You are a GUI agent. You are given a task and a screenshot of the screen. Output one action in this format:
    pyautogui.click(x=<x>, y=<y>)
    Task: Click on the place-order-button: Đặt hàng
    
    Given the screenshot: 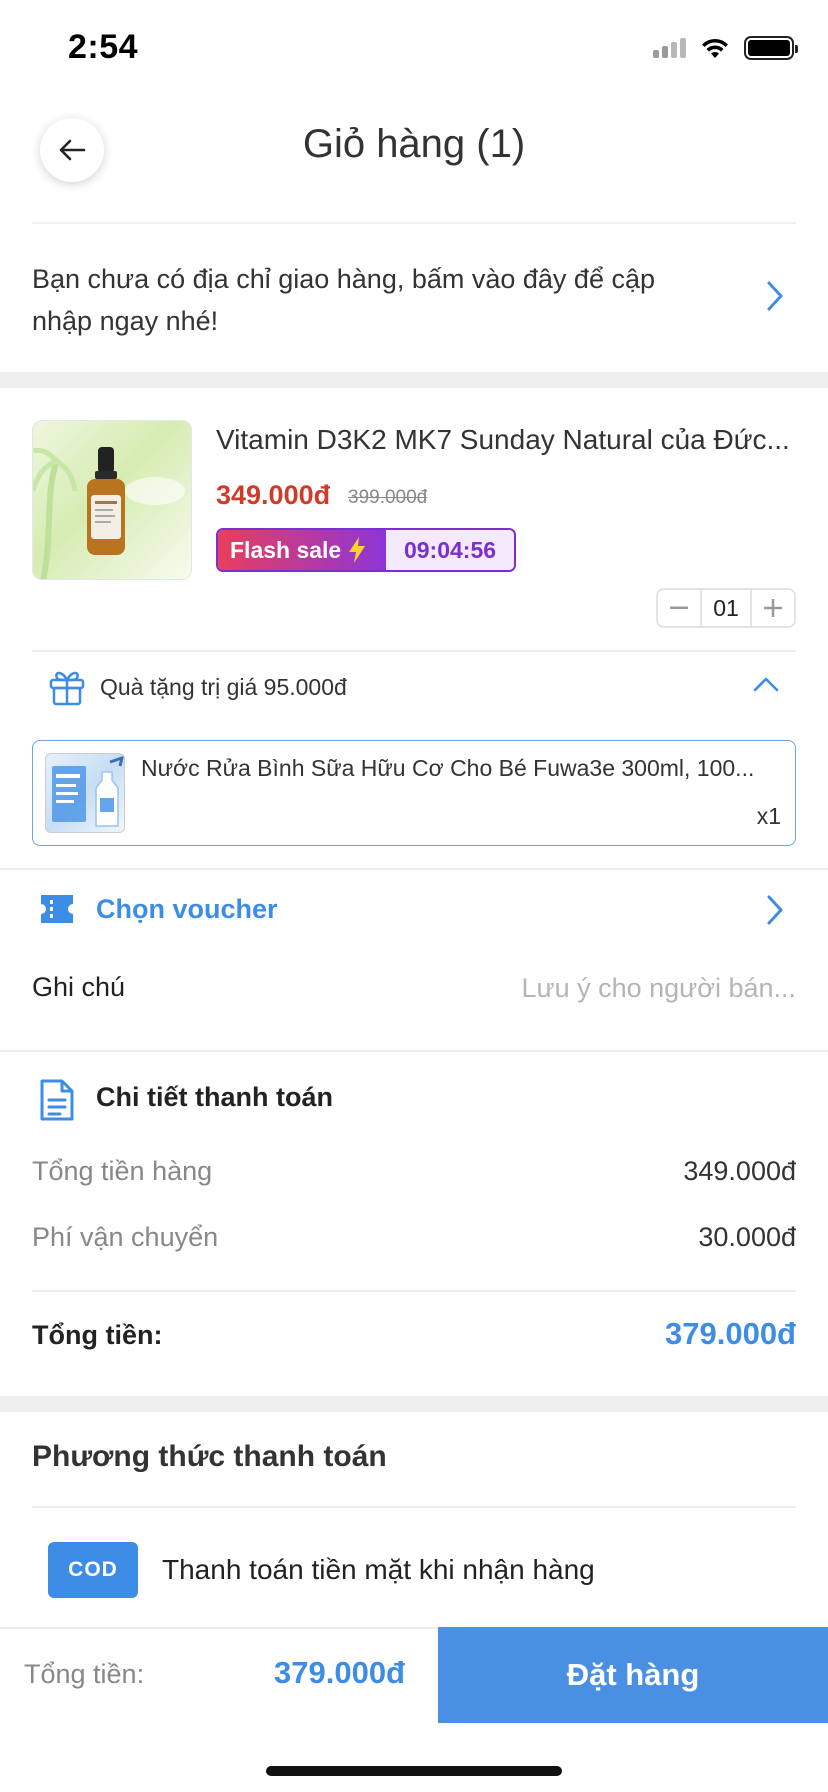 What is the action you would take?
    pyautogui.click(x=633, y=1675)
    